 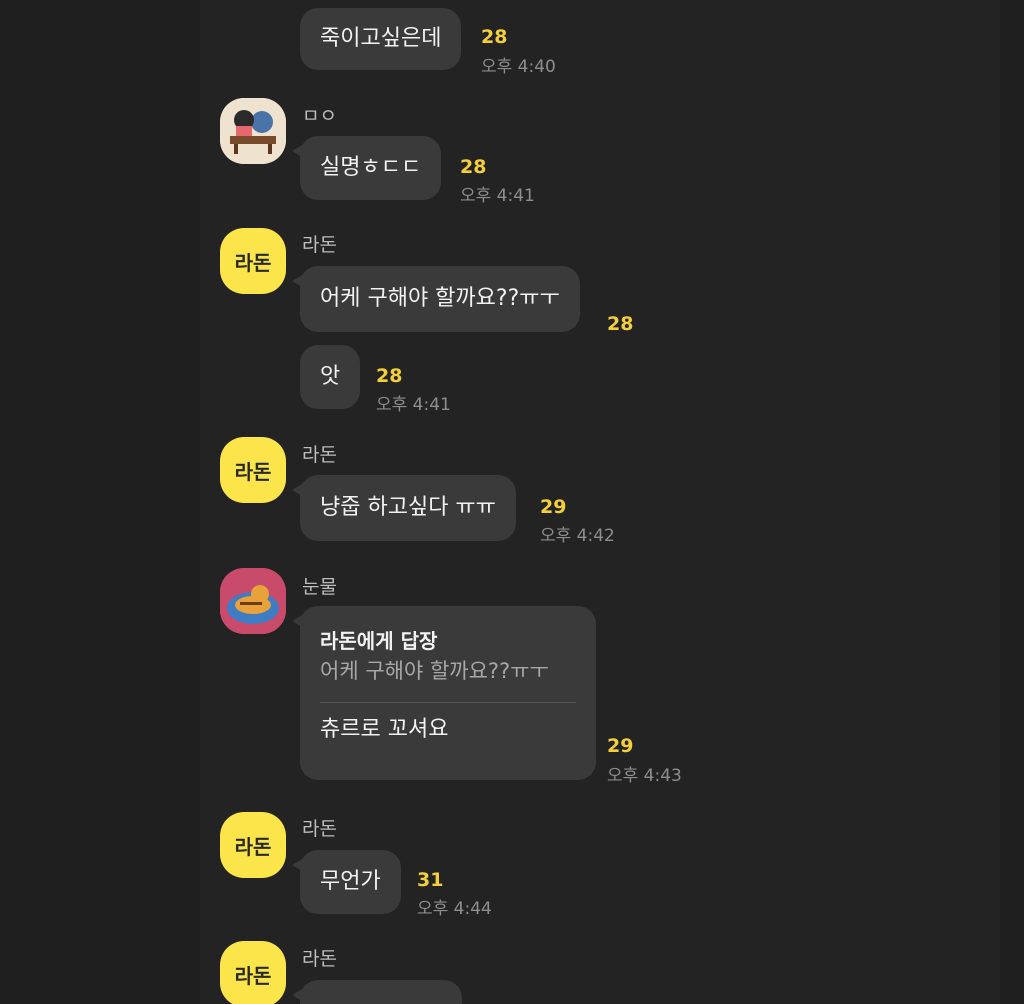 What do you see at coordinates (381, 39) in the screenshot?
I see `message-bubble: 죽이고싶은데` at bounding box center [381, 39].